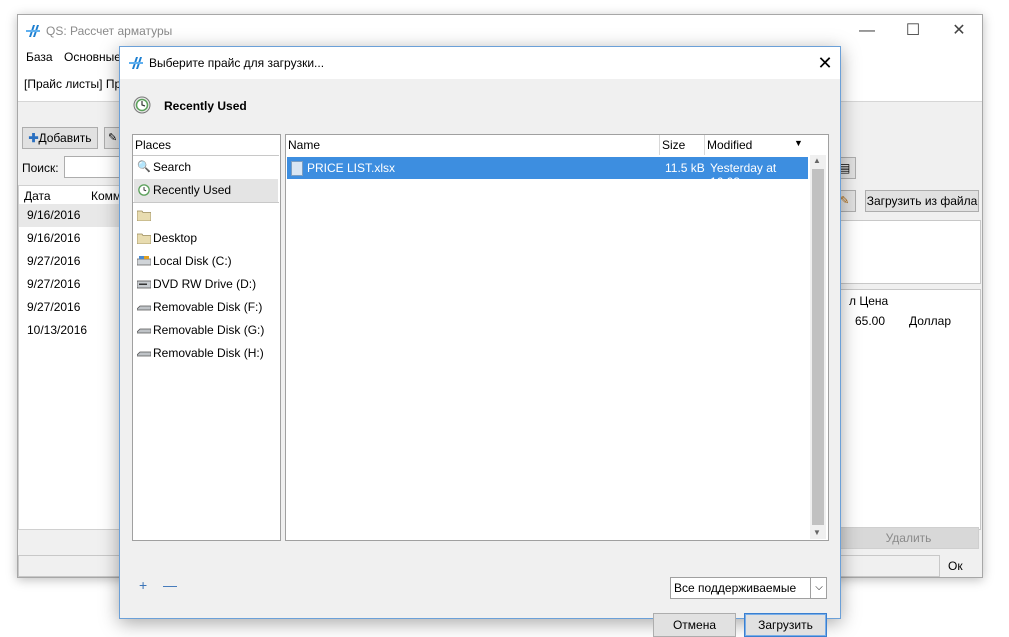 This screenshot has height=637, width=1009. Describe the element at coordinates (868, 301) in the screenshot. I see `column-header-price: л Цена` at that location.